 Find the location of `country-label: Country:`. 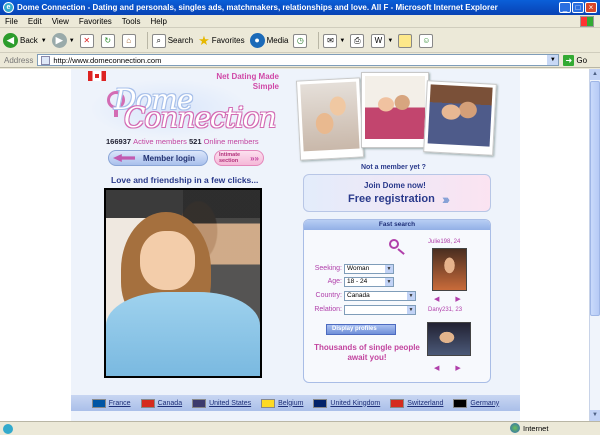

country-label: Country: is located at coordinates (328, 295).